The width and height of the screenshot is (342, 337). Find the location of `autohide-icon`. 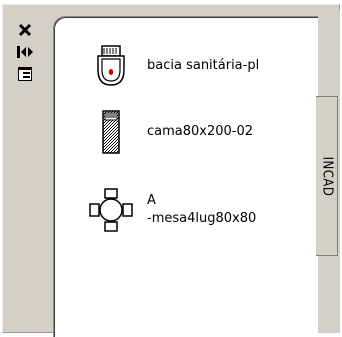

autohide-icon is located at coordinates (25, 52).